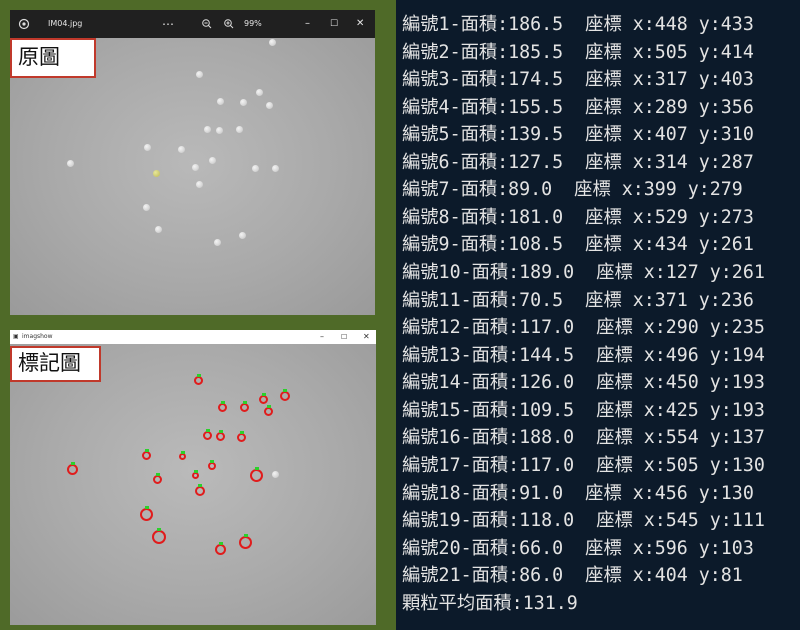 The width and height of the screenshot is (800, 630). I want to click on zoom-out-icon, so click(207, 24).